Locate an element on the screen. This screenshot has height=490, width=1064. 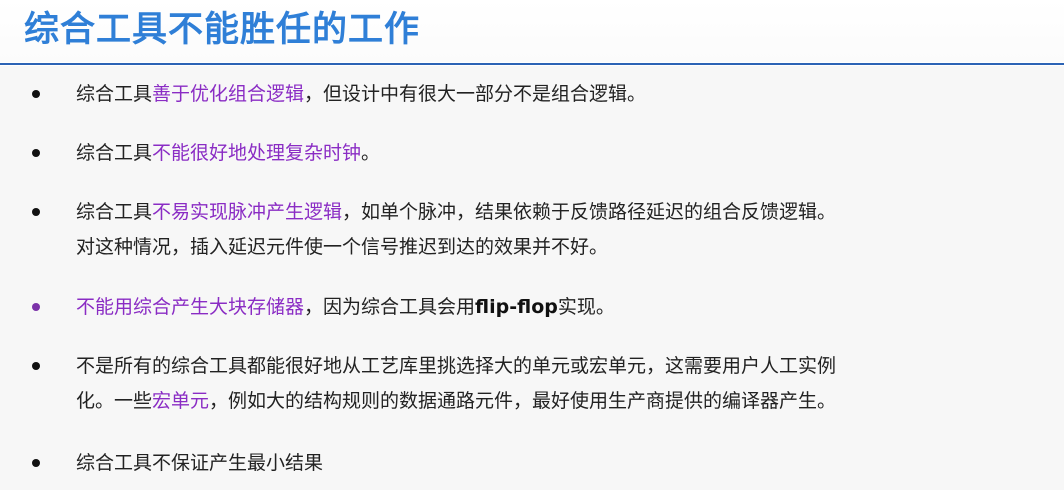
title-bar: 综合工具不能胜任的工作 is located at coordinates (532, 31).